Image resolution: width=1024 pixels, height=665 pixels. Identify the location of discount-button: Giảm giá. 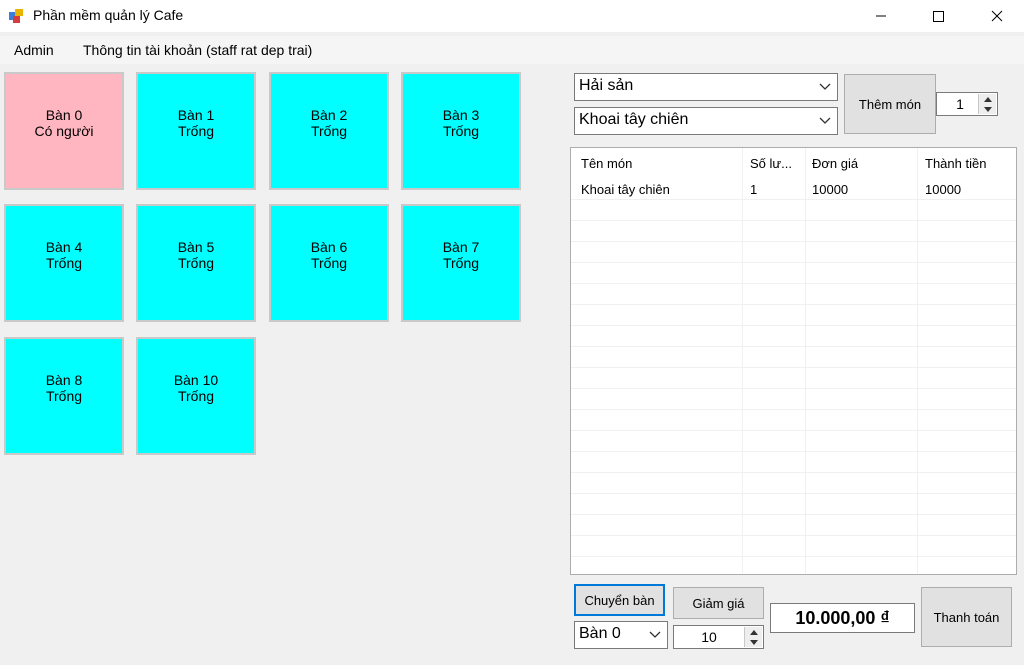
(718, 603).